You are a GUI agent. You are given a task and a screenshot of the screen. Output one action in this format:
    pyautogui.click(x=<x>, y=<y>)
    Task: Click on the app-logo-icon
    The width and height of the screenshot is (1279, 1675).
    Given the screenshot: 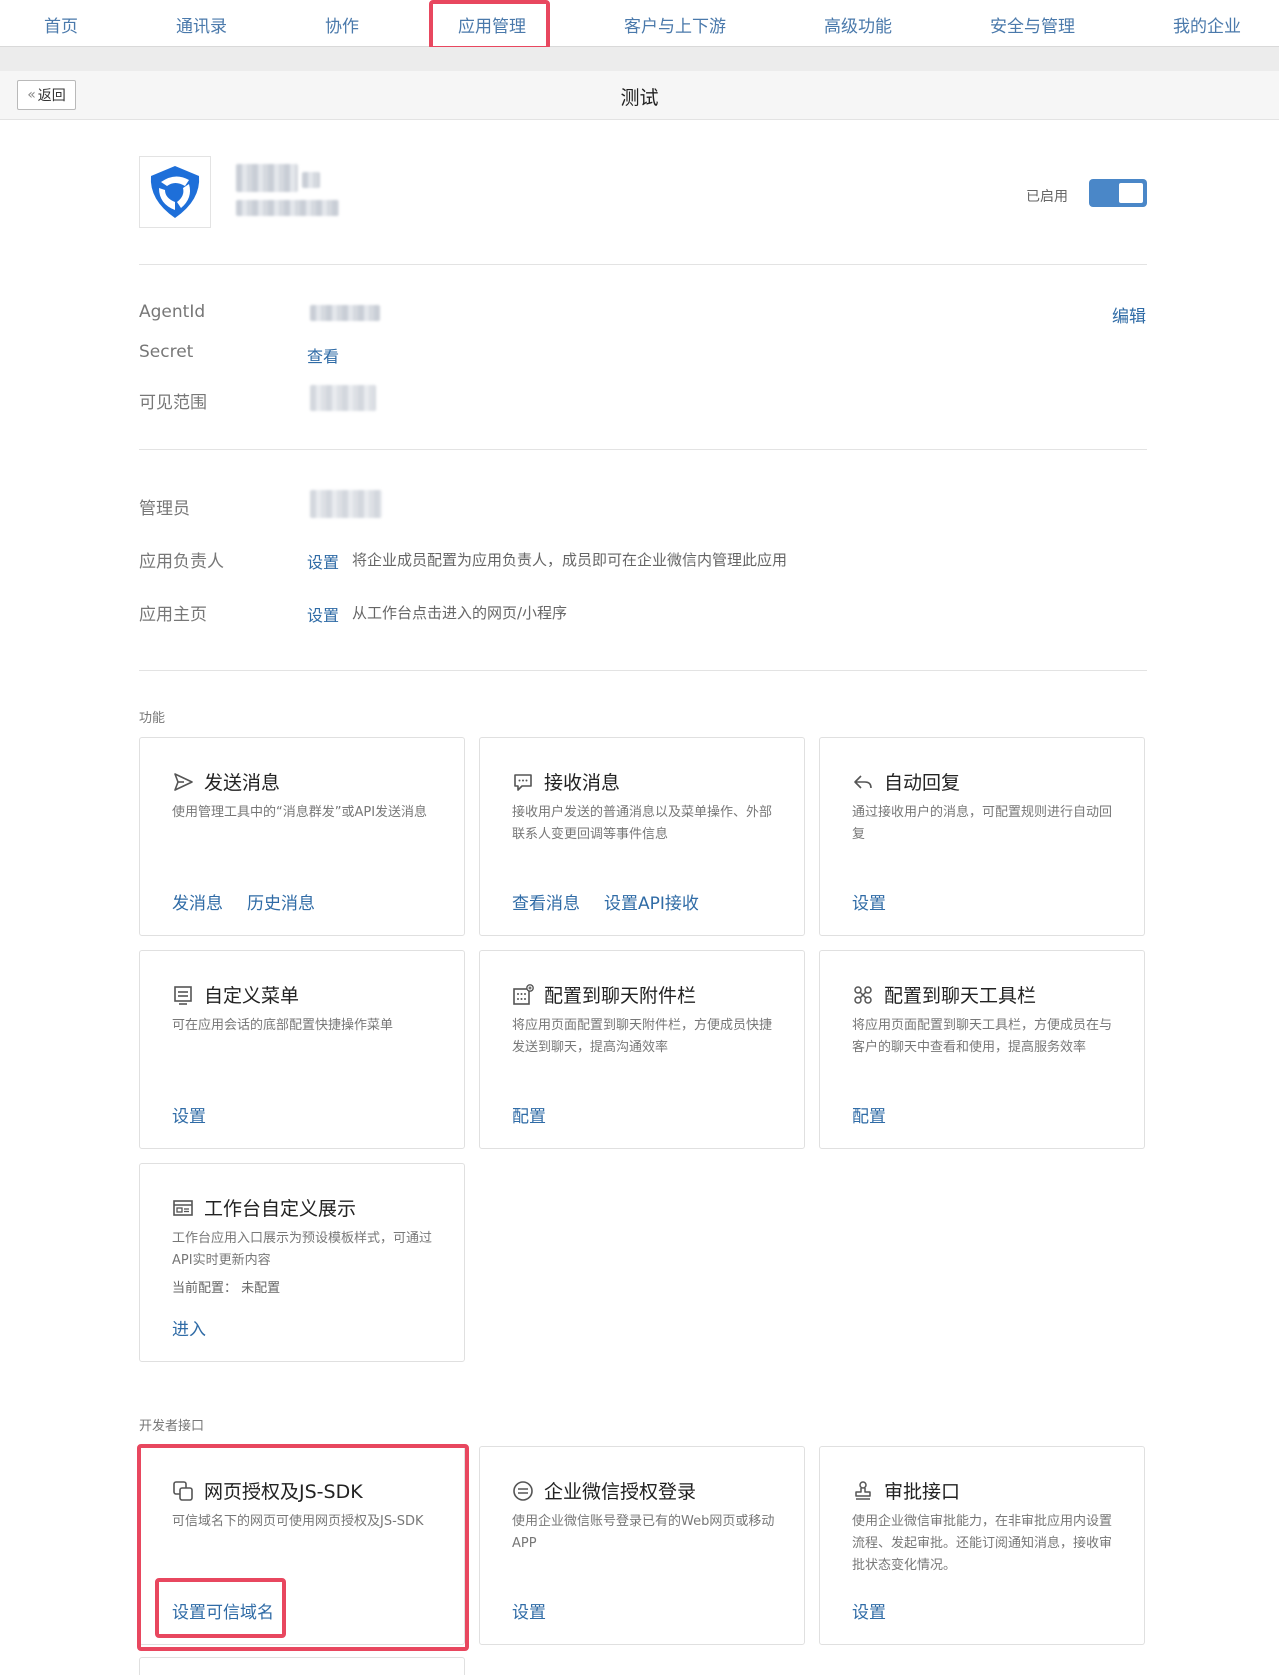 What is the action you would take?
    pyautogui.click(x=175, y=192)
    